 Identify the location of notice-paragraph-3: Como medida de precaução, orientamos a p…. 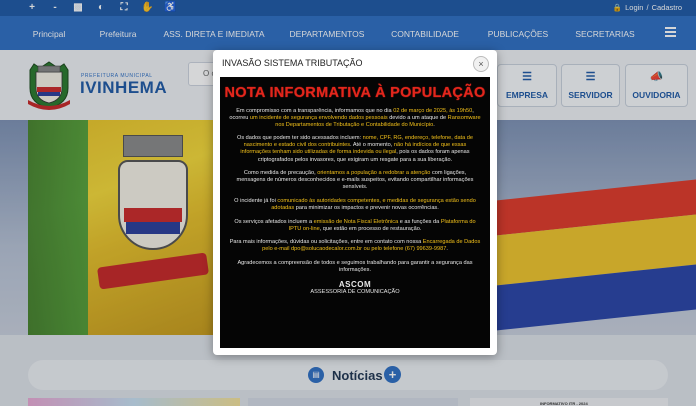
(355, 180).